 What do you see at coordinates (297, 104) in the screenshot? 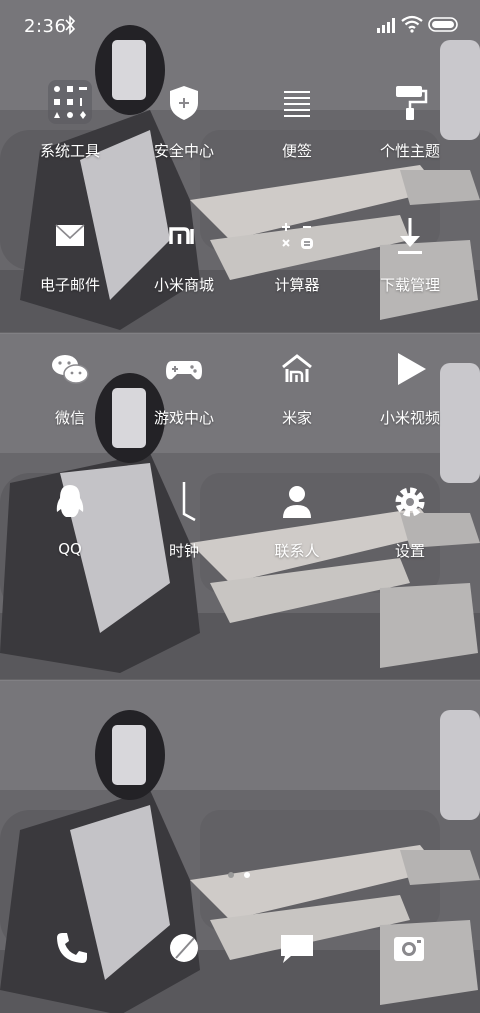
I see `notes-icon` at bounding box center [297, 104].